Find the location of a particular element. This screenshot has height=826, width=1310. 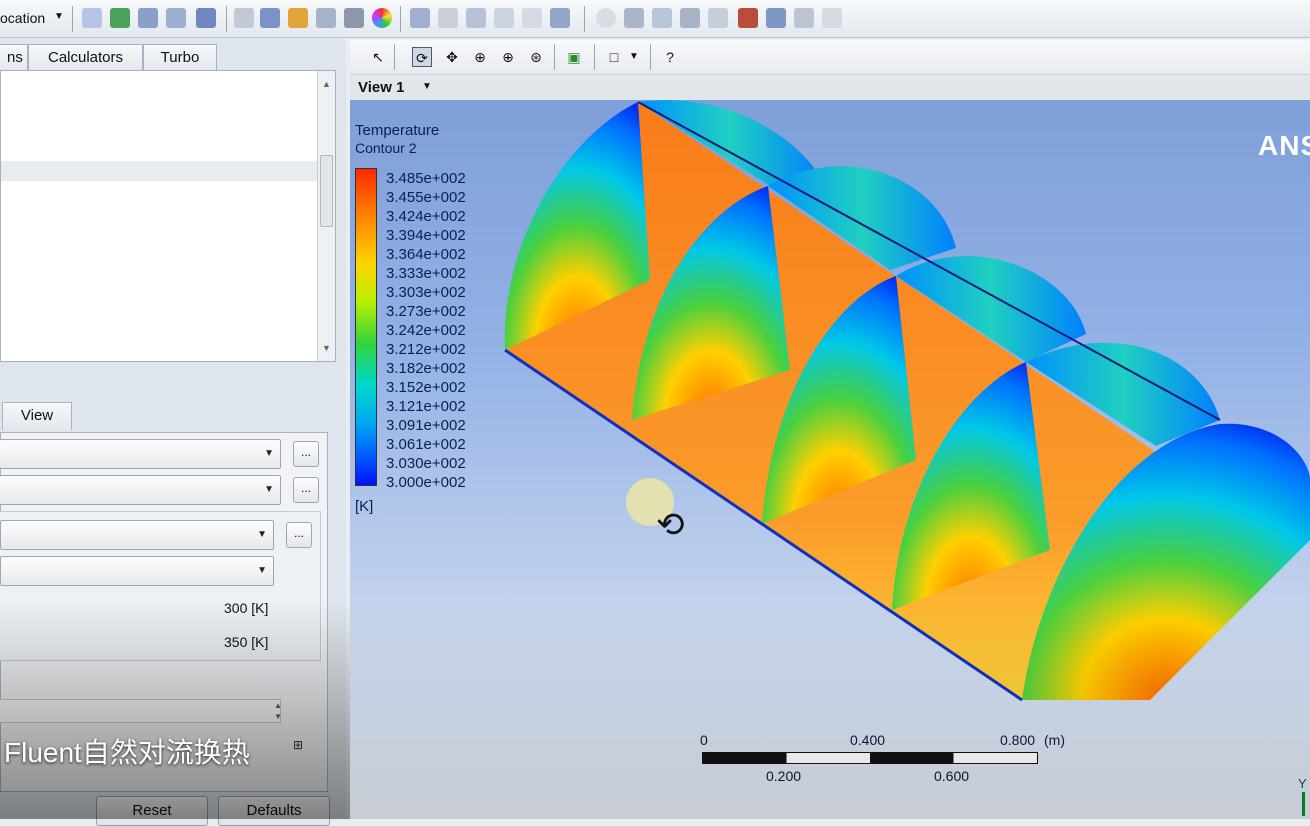

expression-icon is located at coordinates (448, 18).